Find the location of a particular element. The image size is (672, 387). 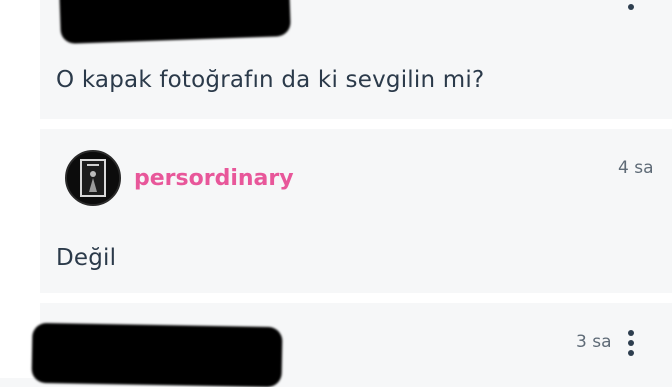

left-gutter is located at coordinates (20, 189).